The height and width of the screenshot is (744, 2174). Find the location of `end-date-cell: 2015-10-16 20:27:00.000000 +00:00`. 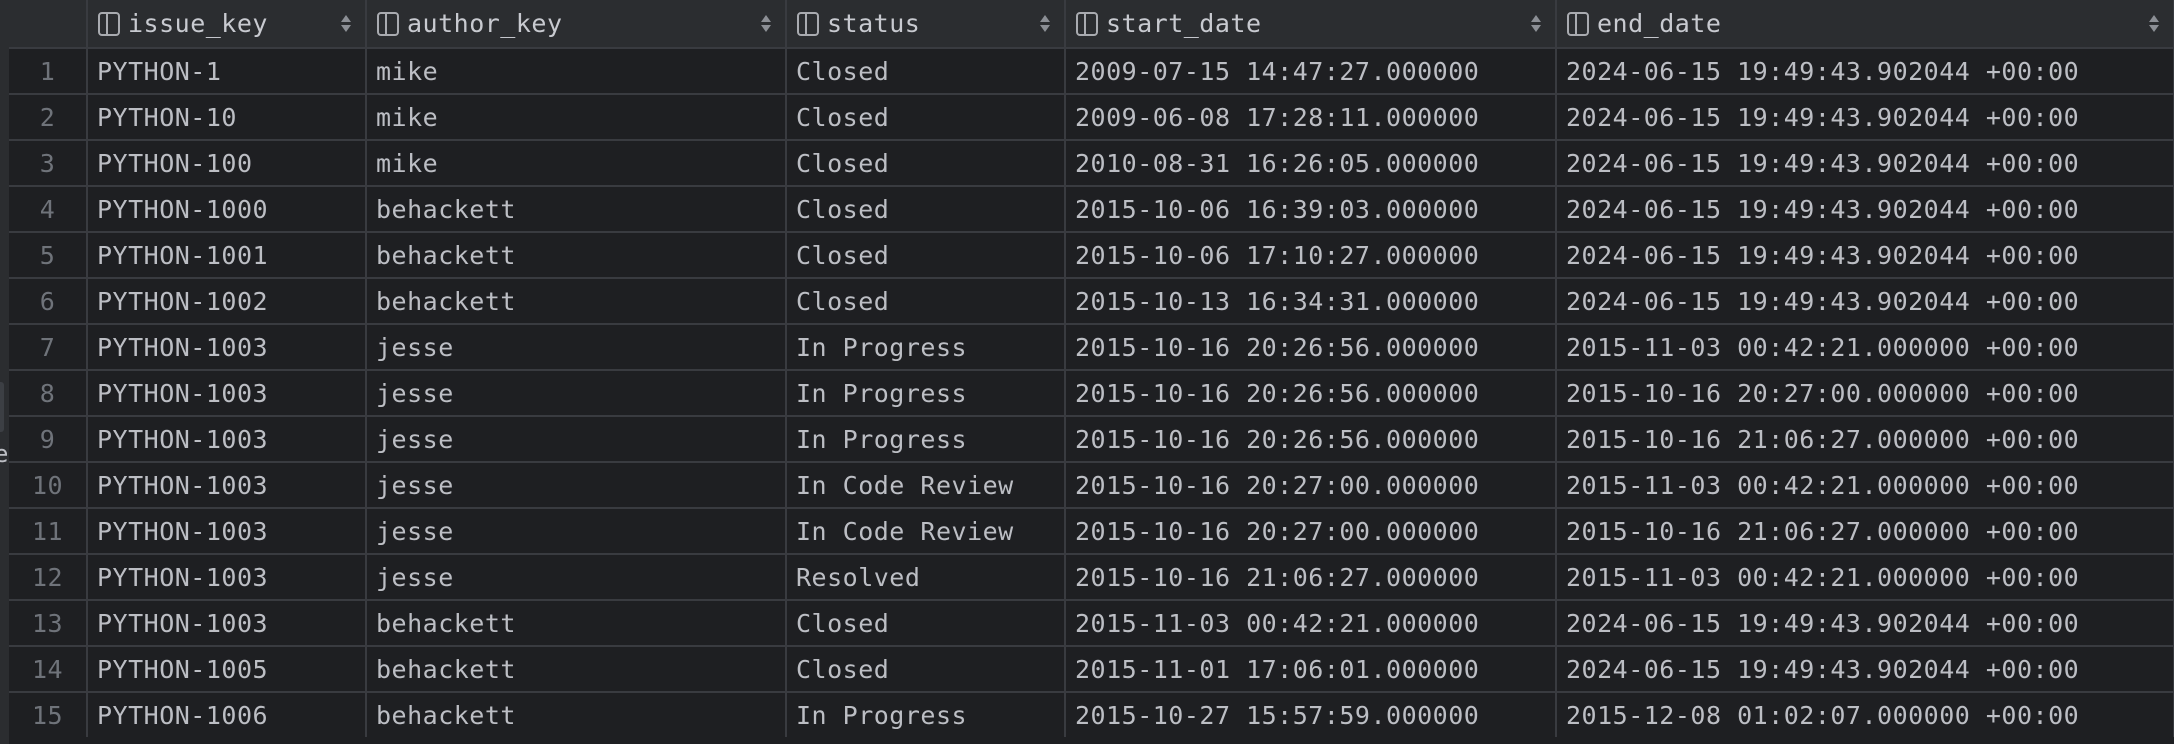

end-date-cell: 2015-10-16 20:27:00.000000 +00:00 is located at coordinates (1865, 393).